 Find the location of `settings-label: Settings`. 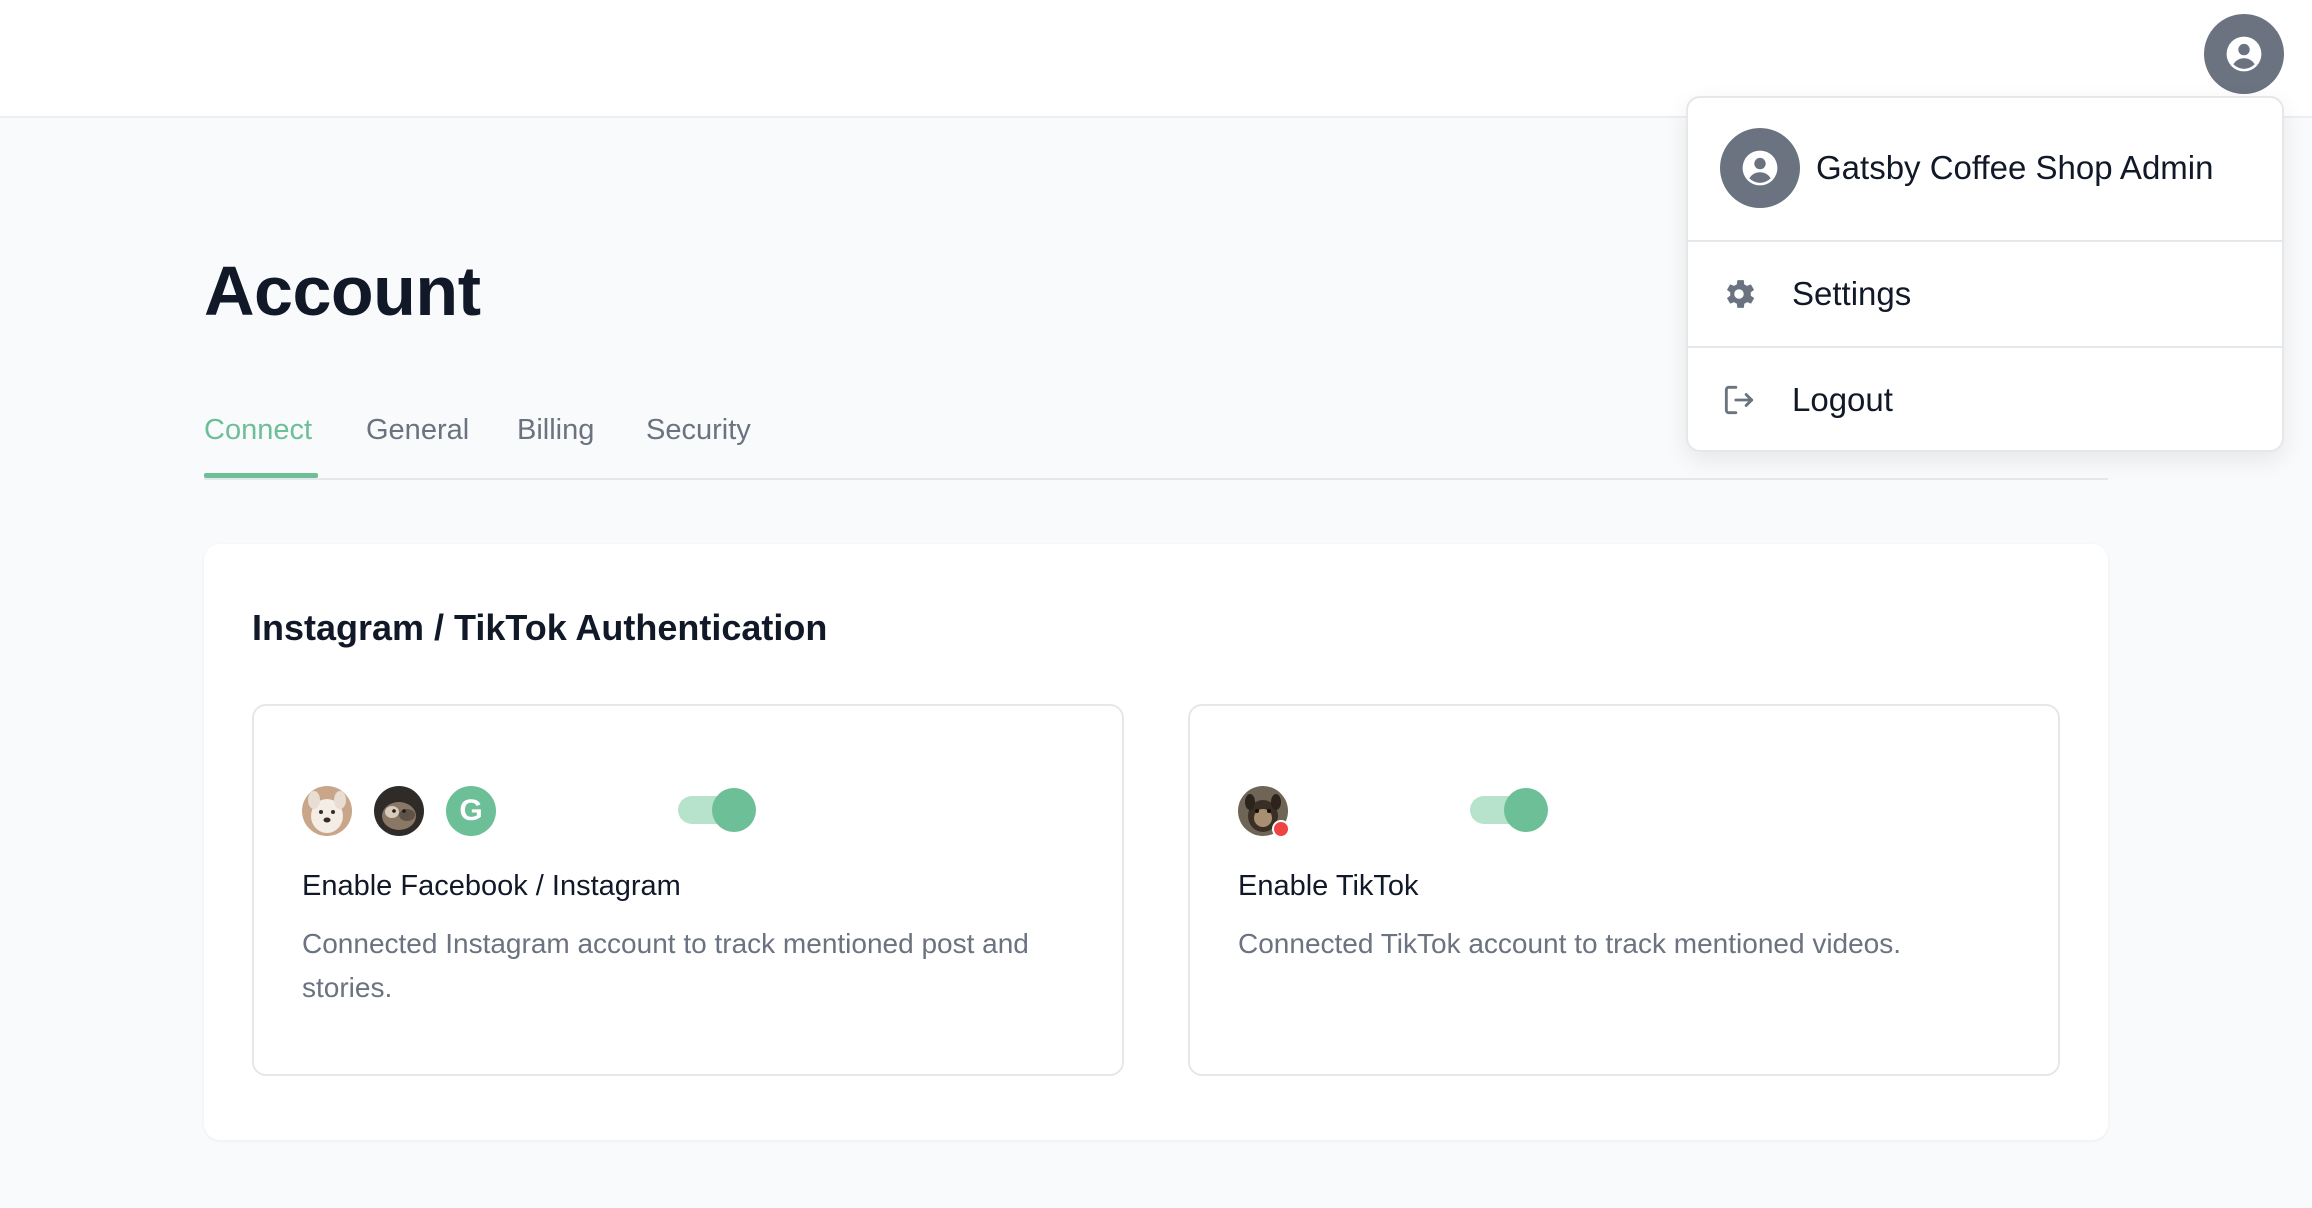

settings-label: Settings is located at coordinates (1852, 293).